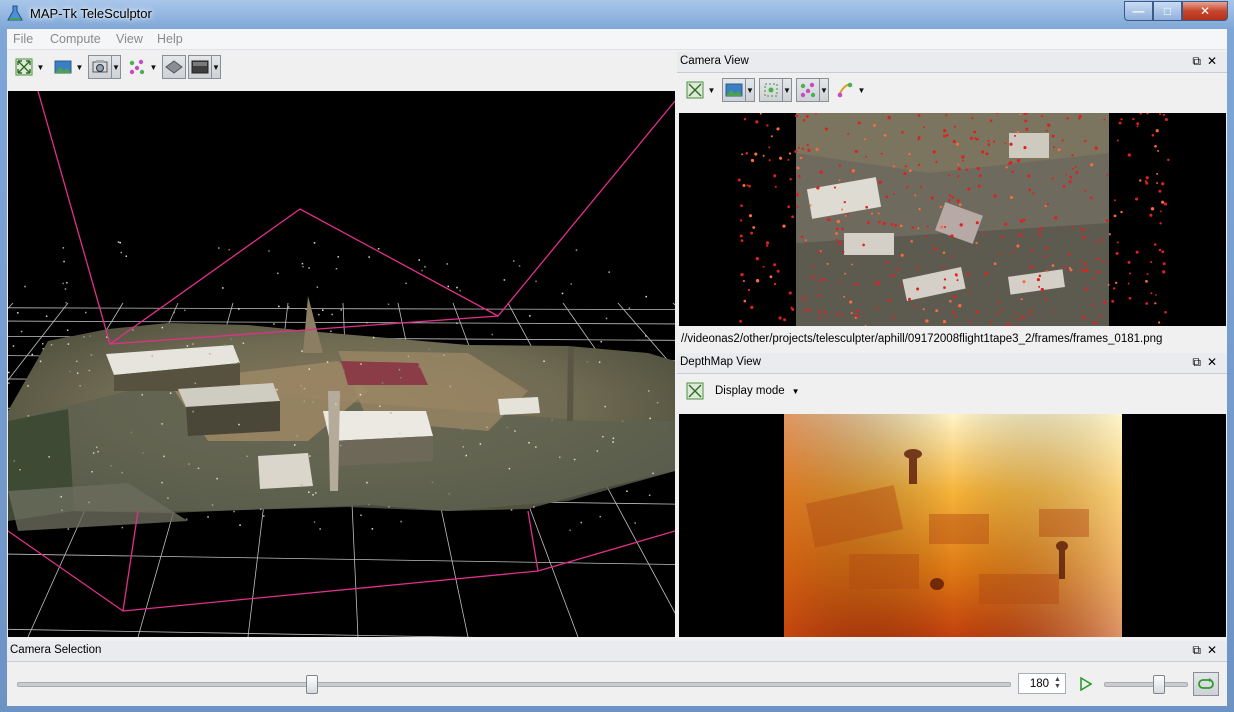  Describe the element at coordinates (24, 67) in the screenshot. I see `reset-view-button` at that location.